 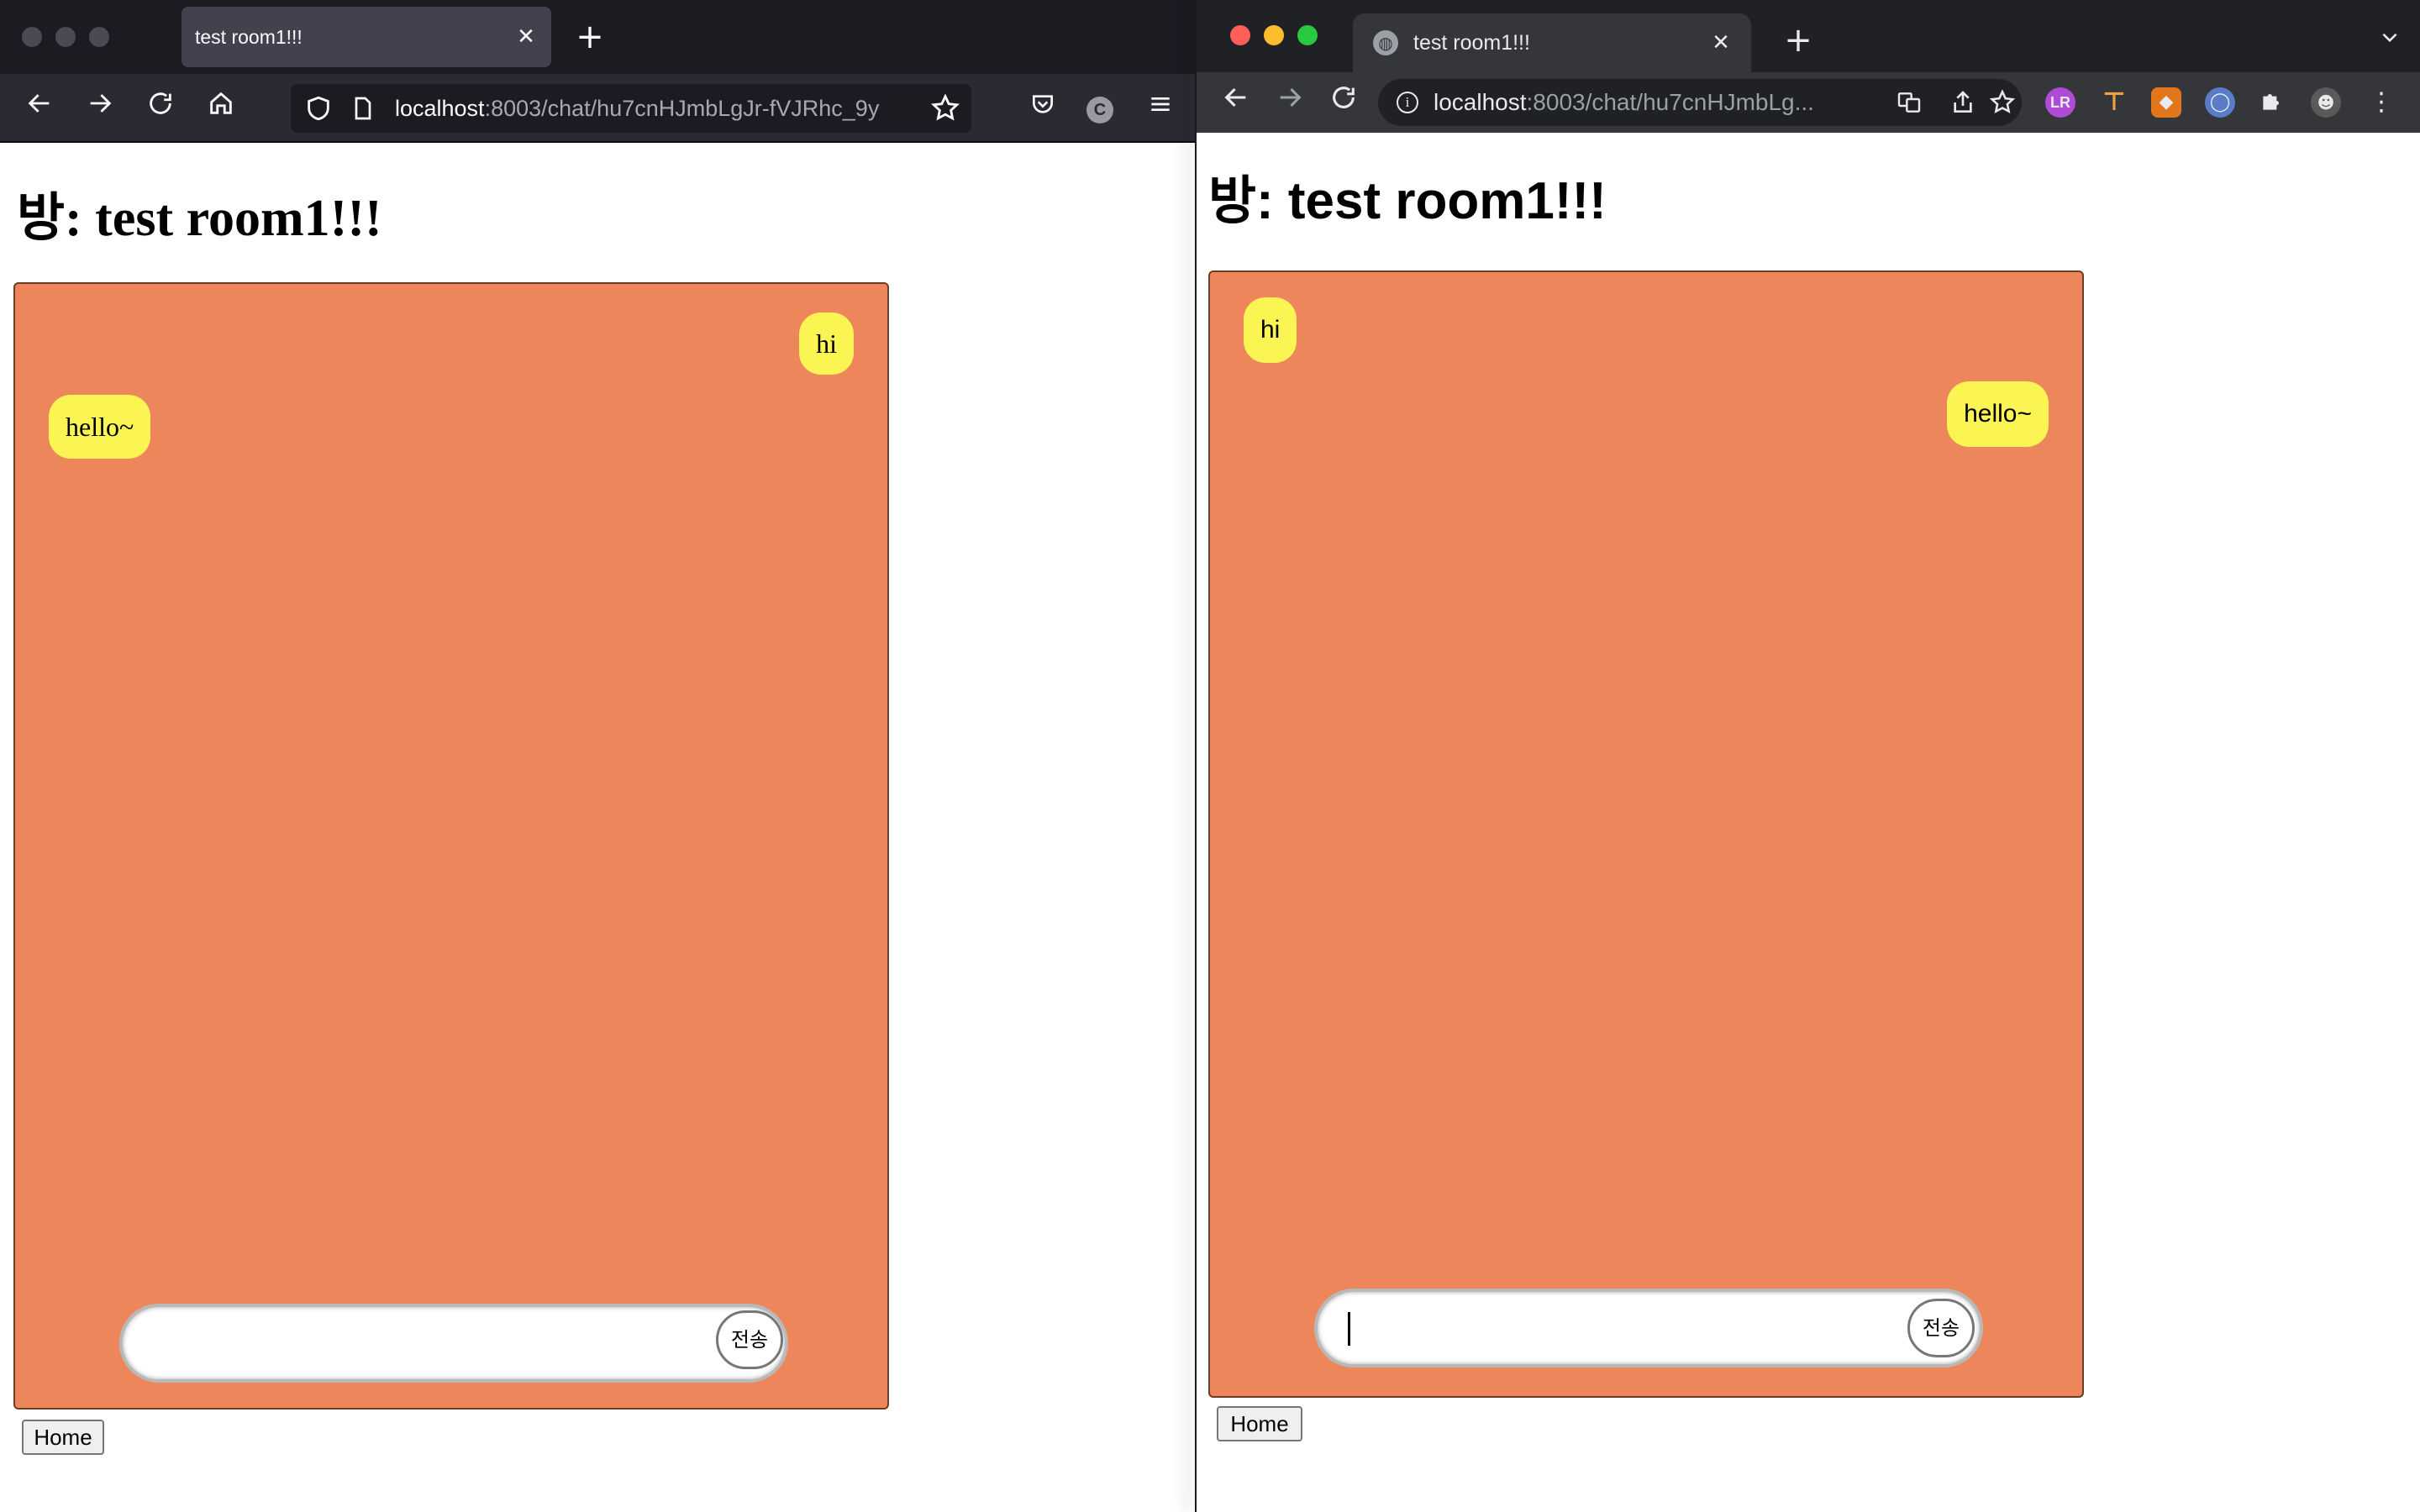 What do you see at coordinates (2390, 40) in the screenshot?
I see `tab-search-chevron-icon` at bounding box center [2390, 40].